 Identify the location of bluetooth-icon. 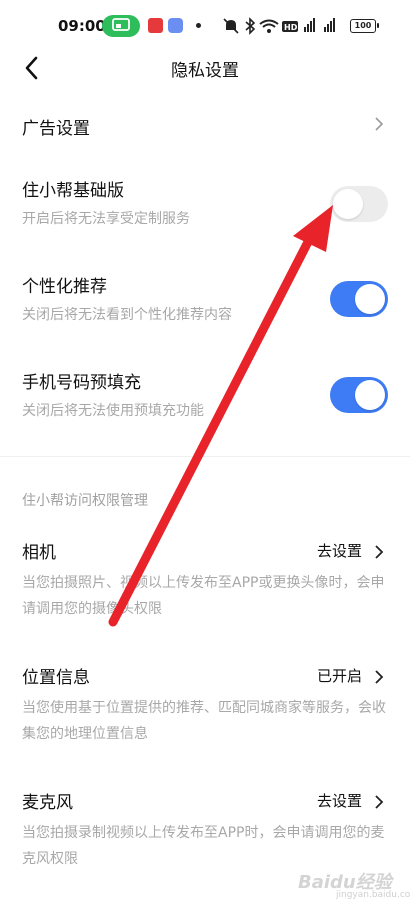
(250, 26).